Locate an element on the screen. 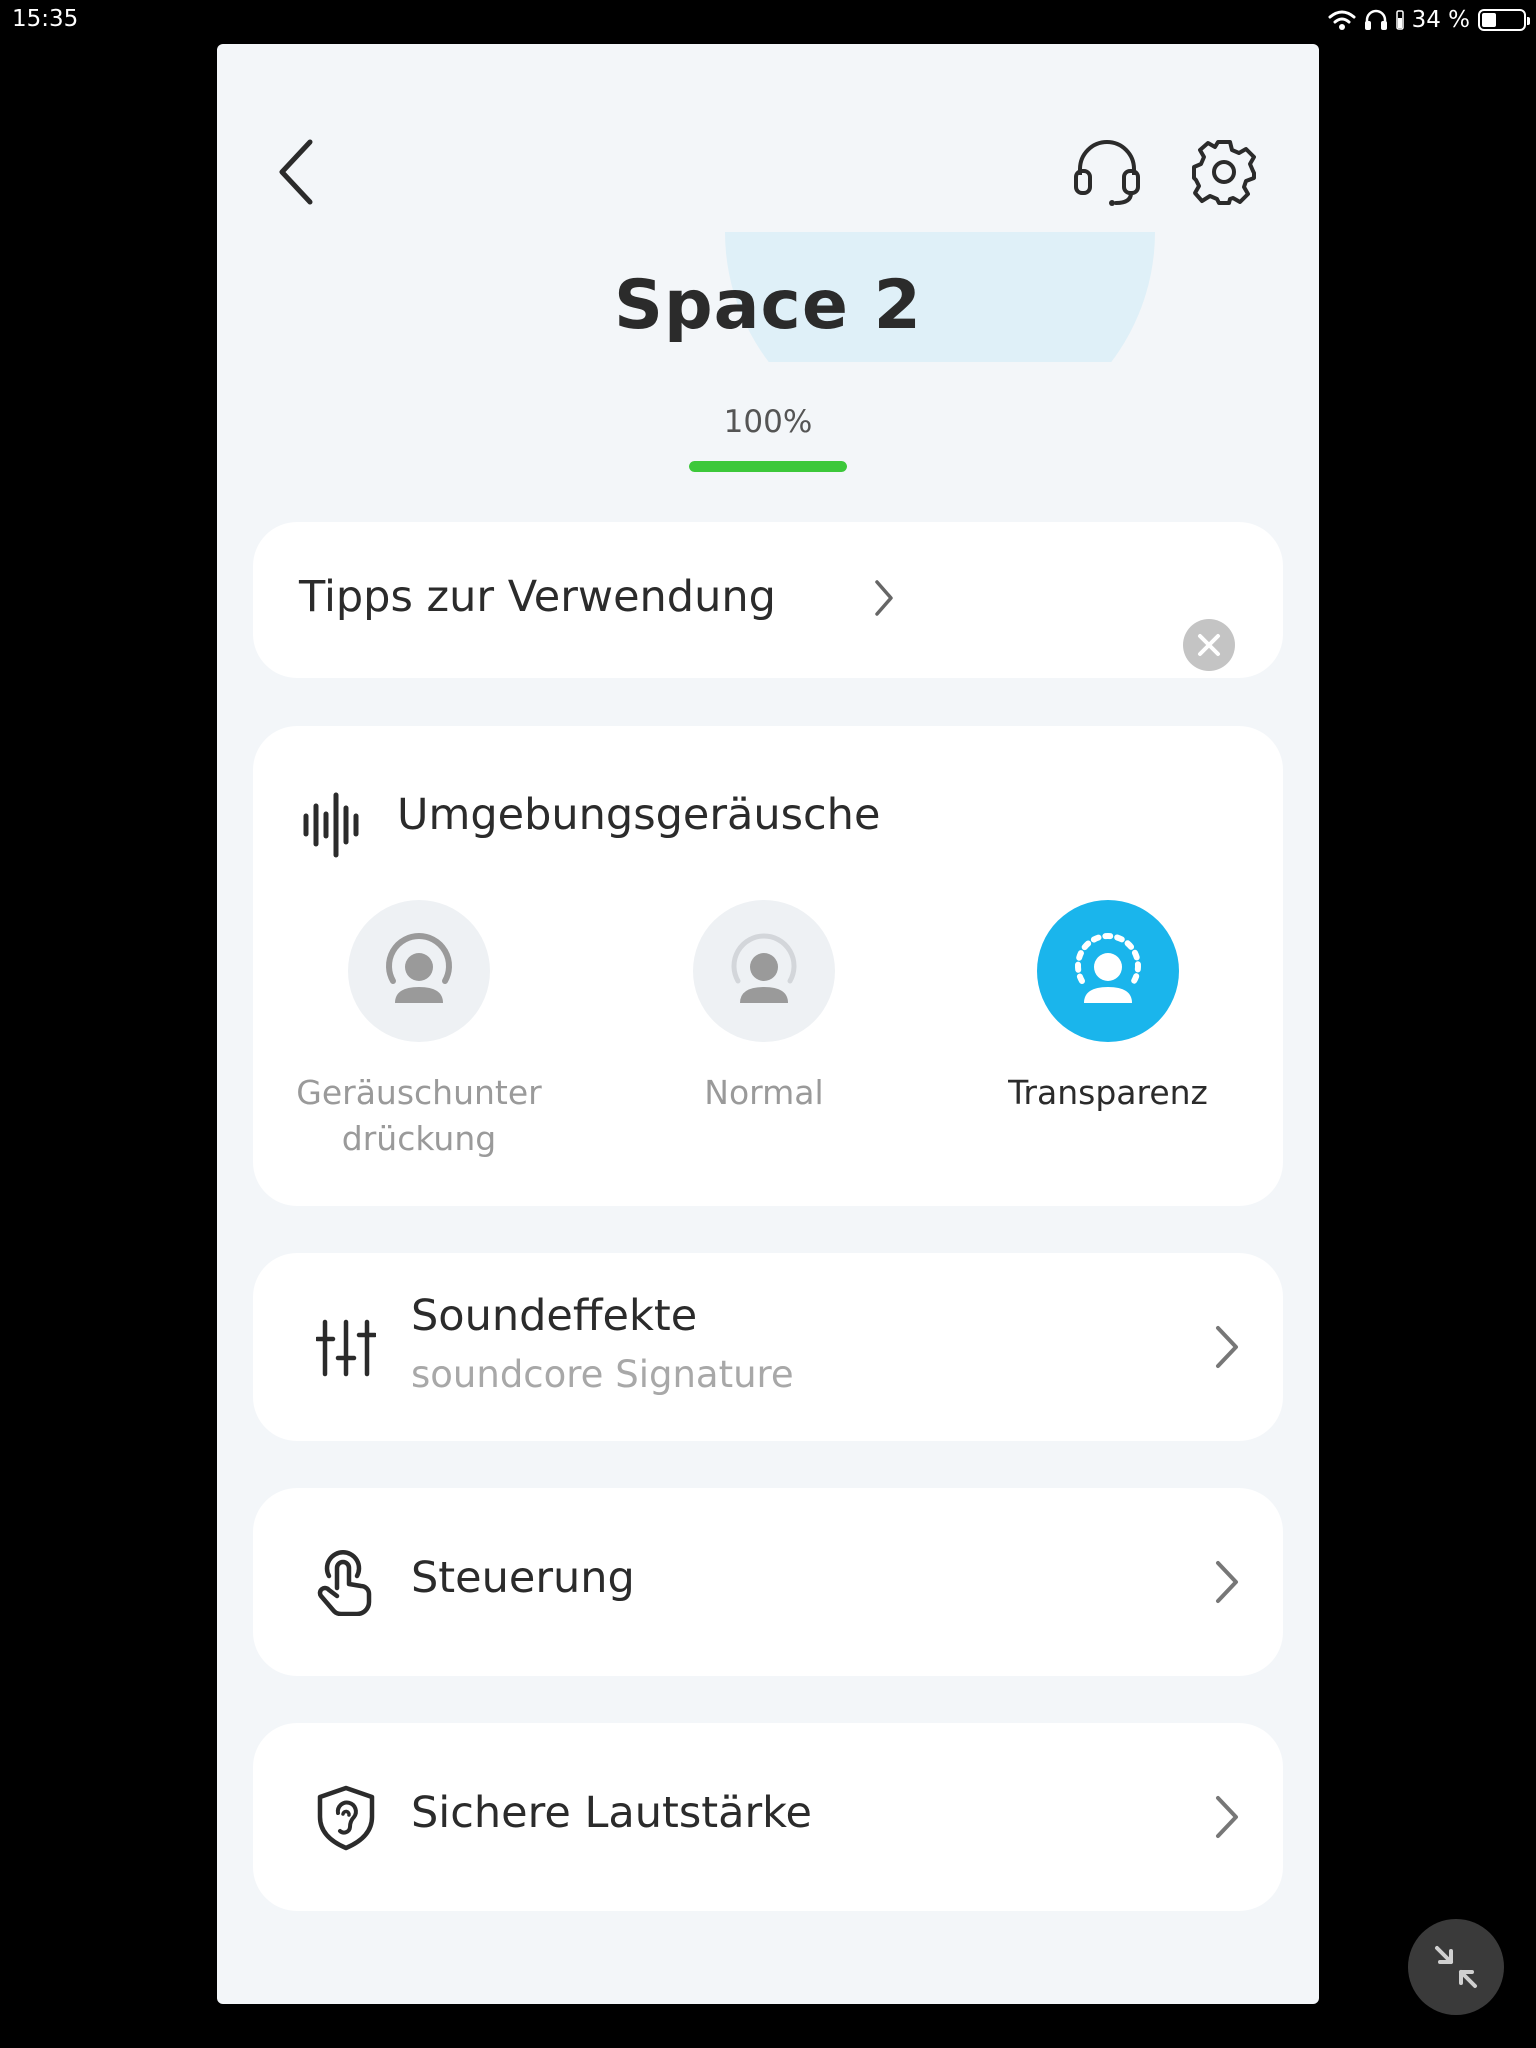 The height and width of the screenshot is (2048, 1536). device-battery-bar is located at coordinates (768, 466).